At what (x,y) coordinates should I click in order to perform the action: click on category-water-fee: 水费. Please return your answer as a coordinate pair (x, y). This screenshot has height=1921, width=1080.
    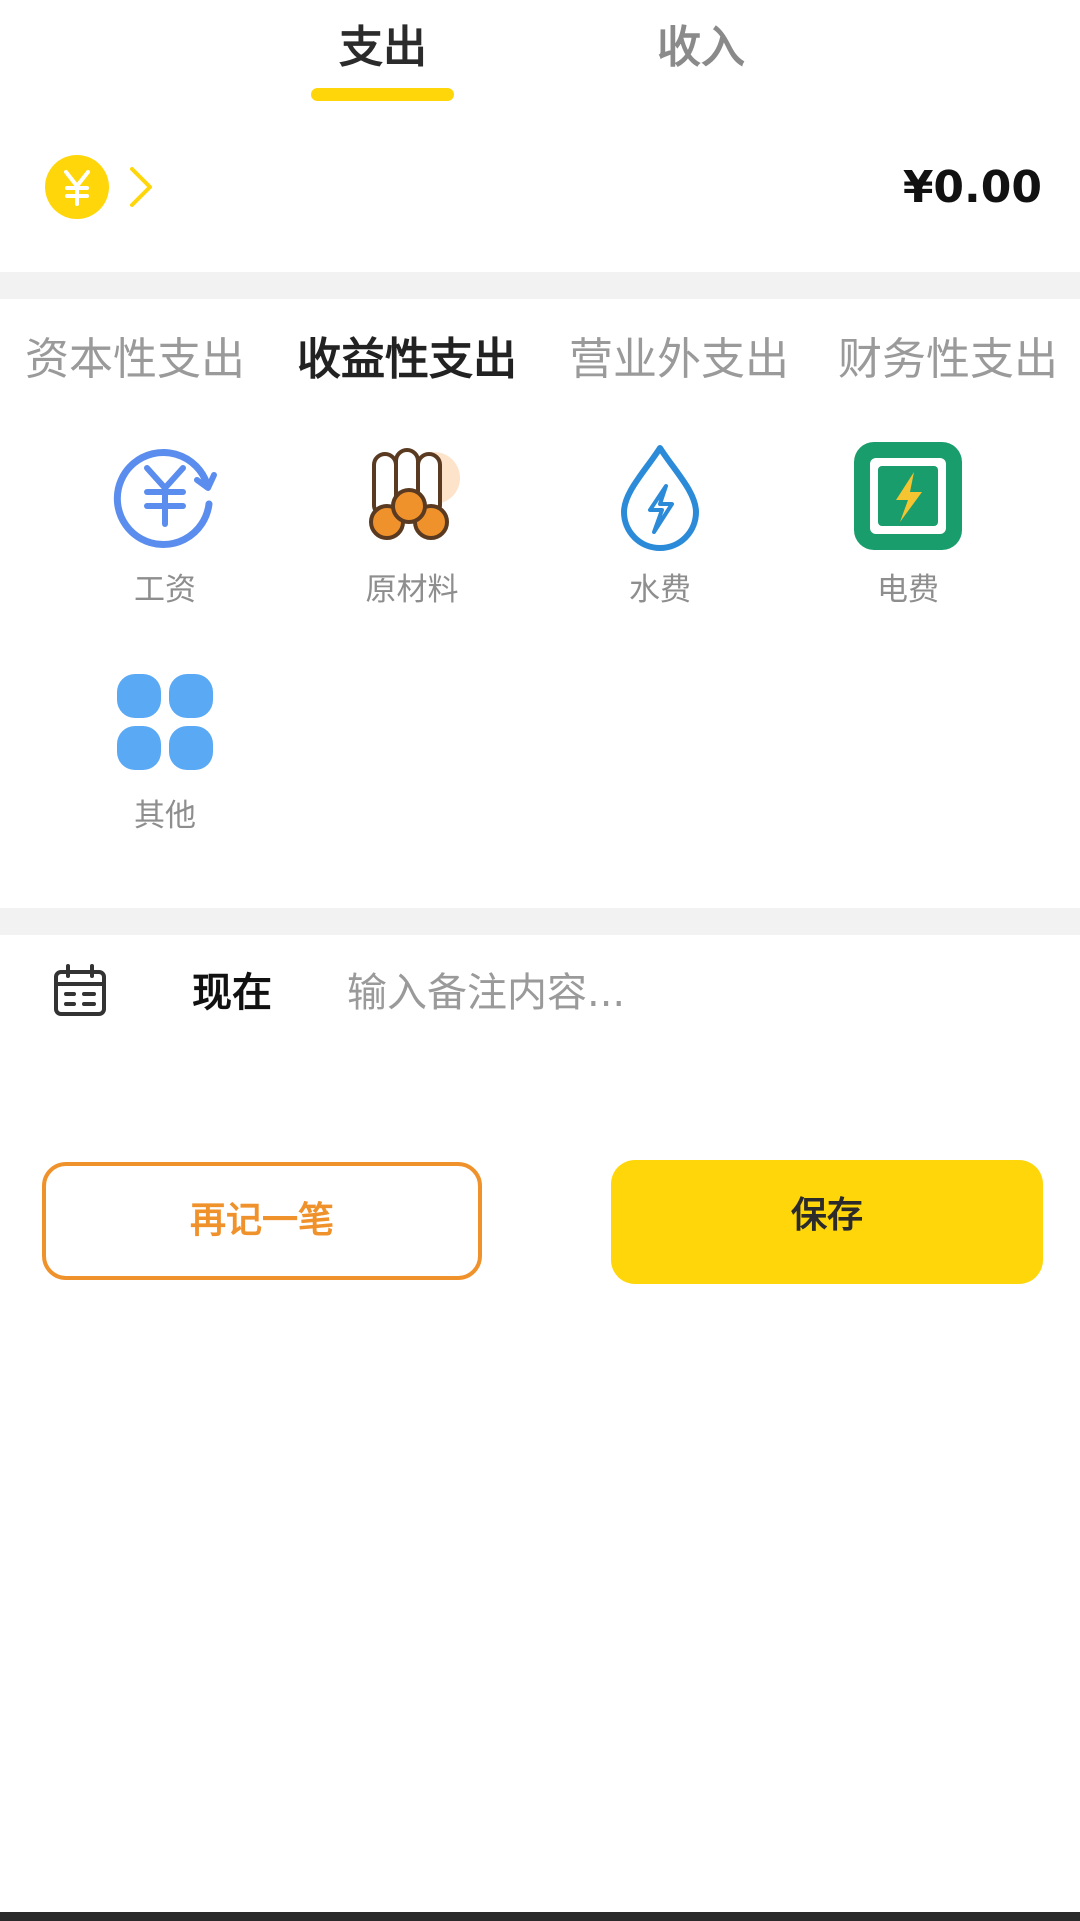
    Looking at the image, I should click on (660, 525).